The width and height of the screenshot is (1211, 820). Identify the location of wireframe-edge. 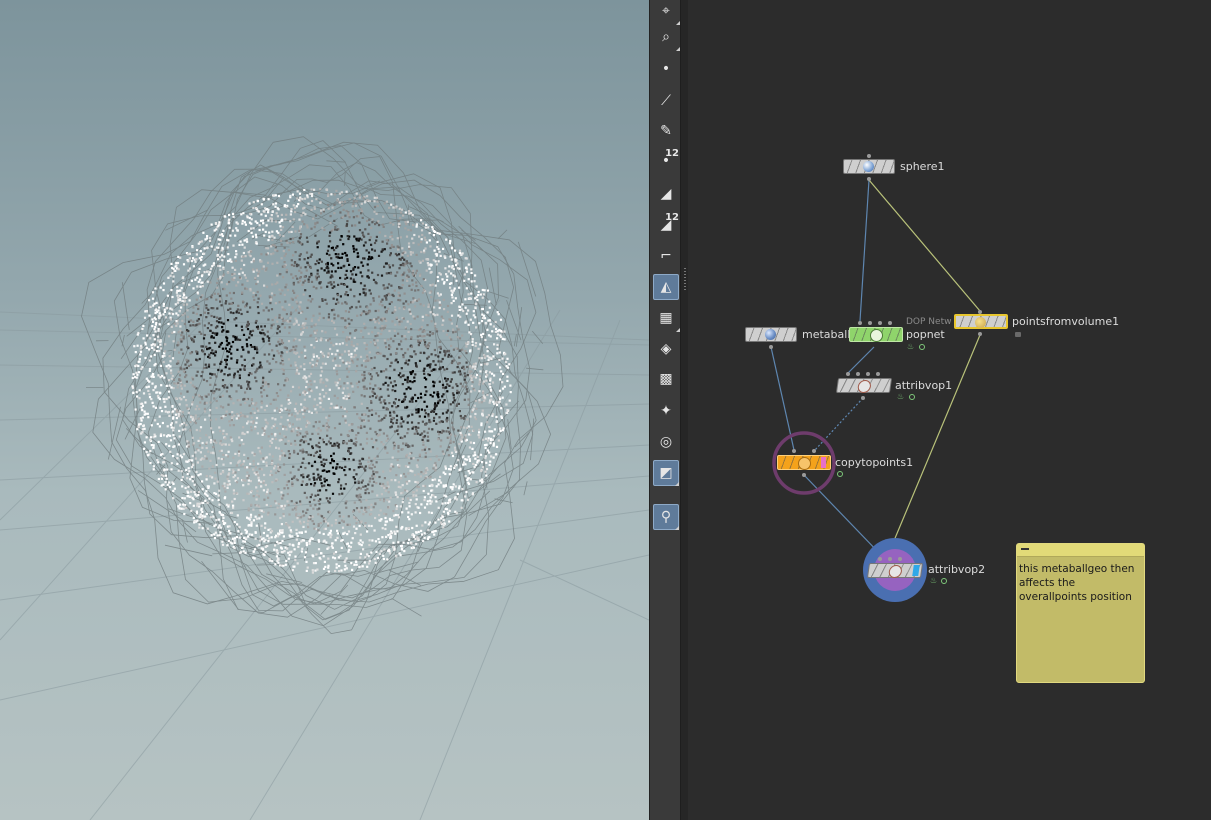
(170, 351).